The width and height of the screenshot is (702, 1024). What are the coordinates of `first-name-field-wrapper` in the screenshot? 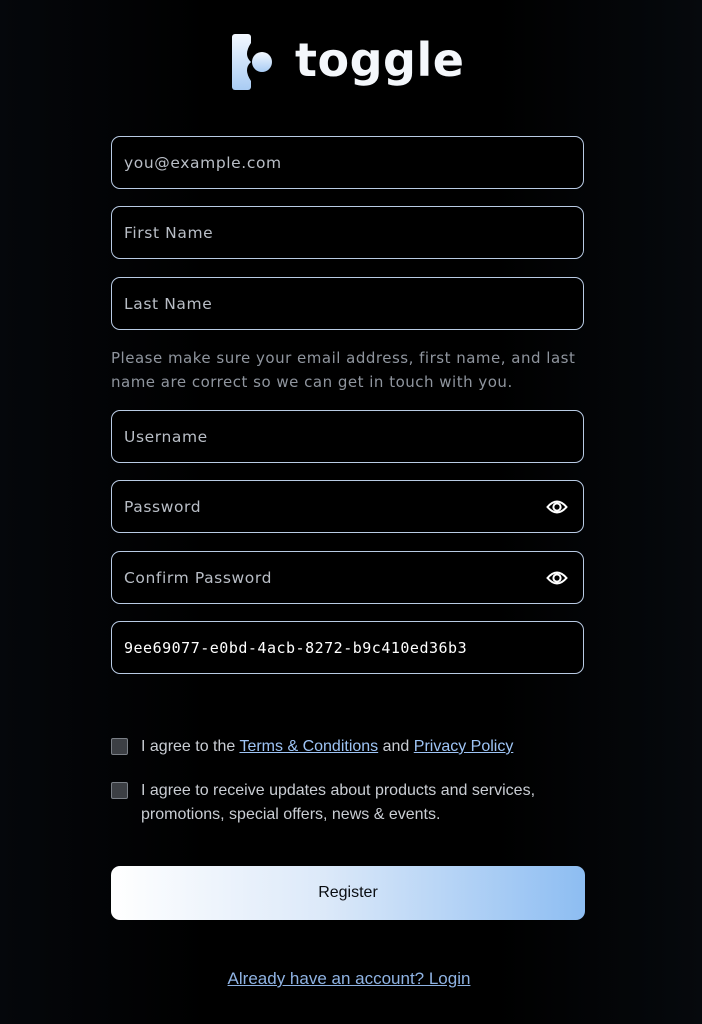 It's located at (347, 232).